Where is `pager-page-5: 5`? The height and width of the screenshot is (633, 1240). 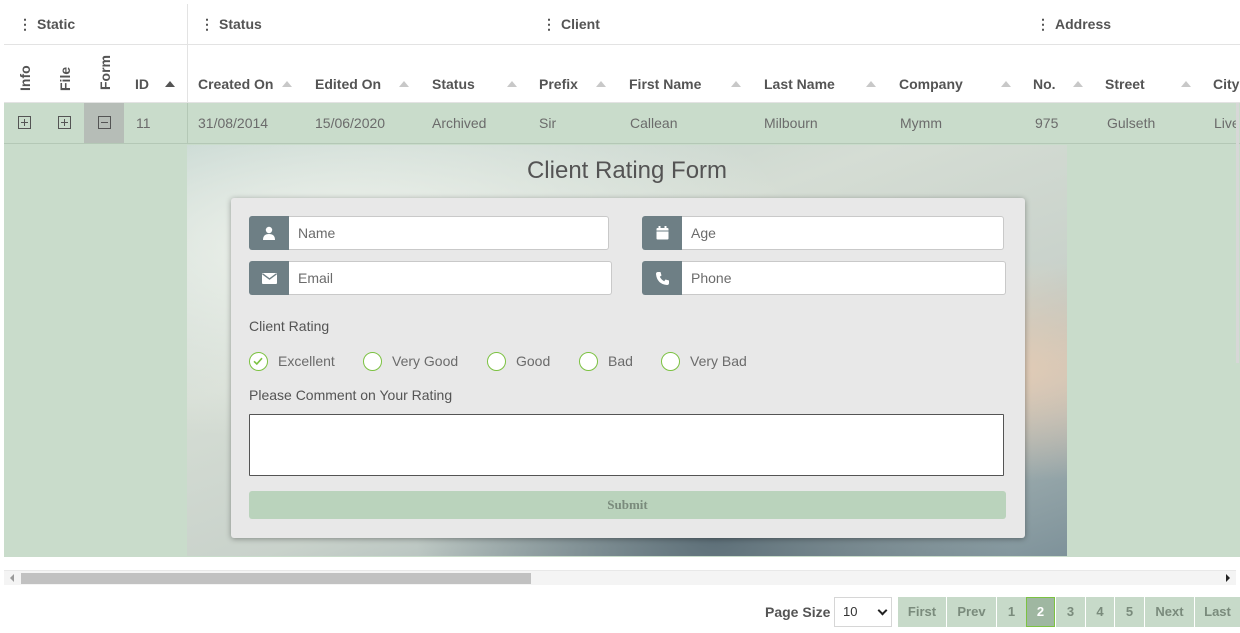
pager-page-5: 5 is located at coordinates (1129, 612).